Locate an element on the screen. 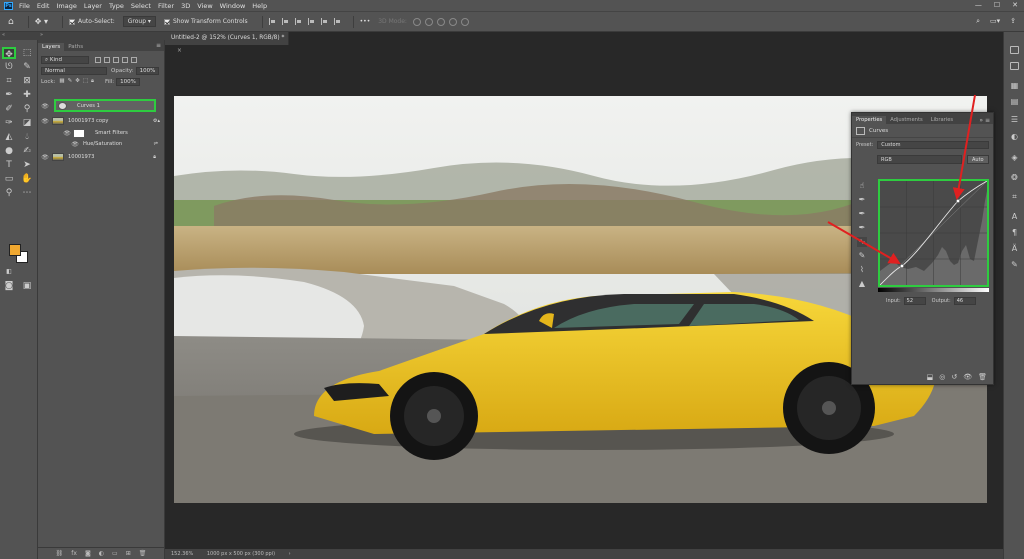  auto-button: Auto is located at coordinates (978, 159).